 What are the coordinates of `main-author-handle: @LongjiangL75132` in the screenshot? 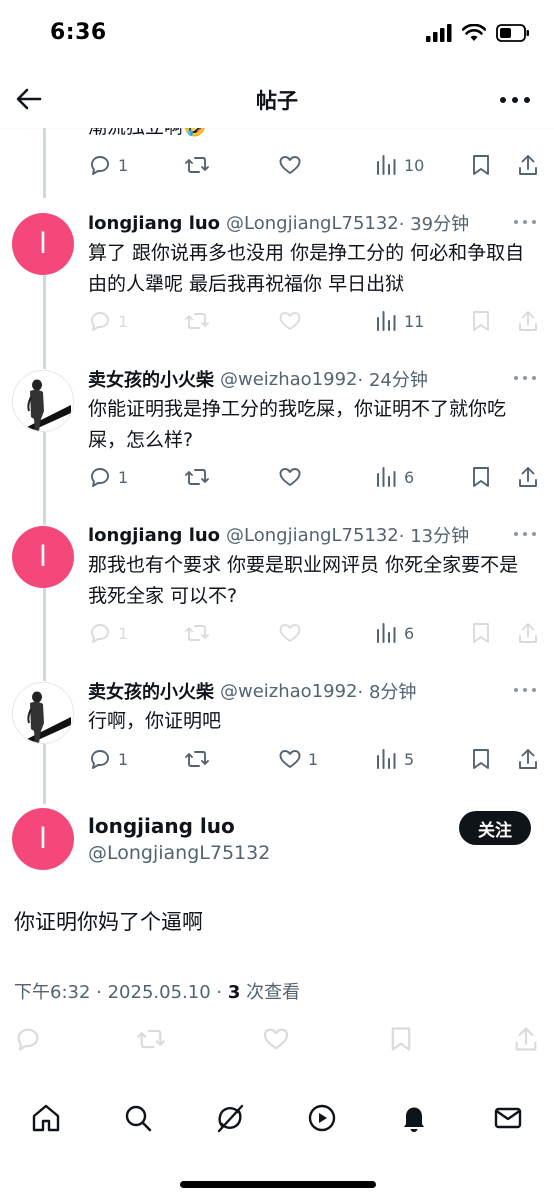 It's located at (179, 853).